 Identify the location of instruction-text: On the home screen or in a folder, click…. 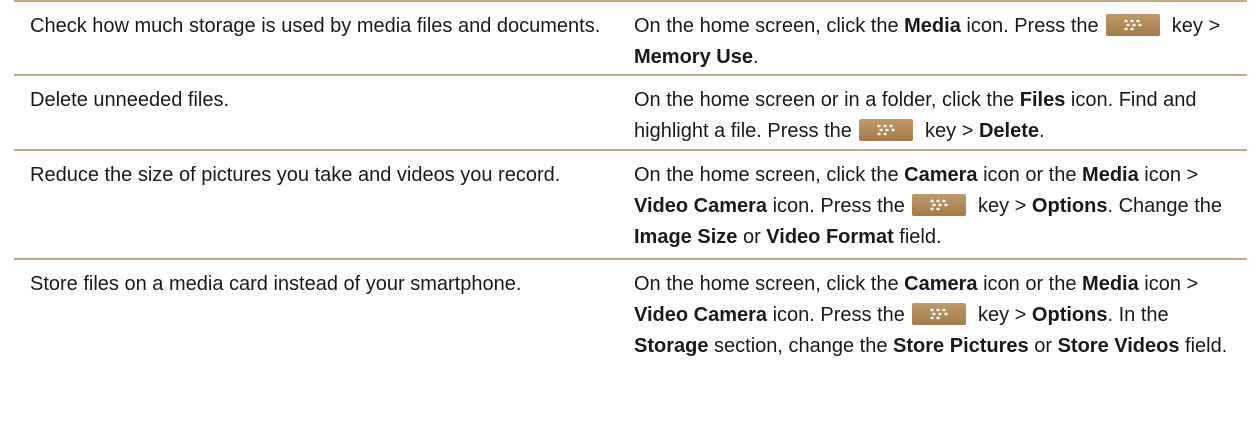
(827, 100).